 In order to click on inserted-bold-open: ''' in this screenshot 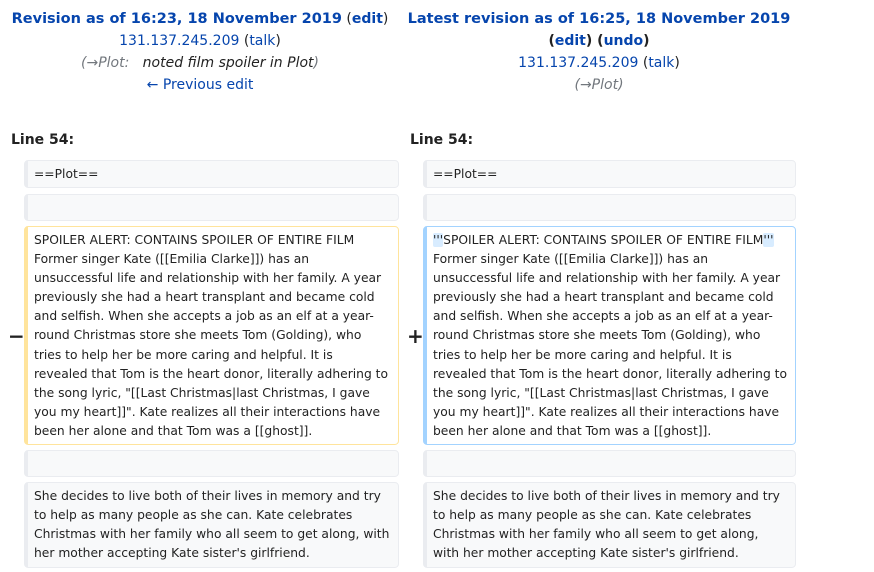, I will do `click(438, 240)`.